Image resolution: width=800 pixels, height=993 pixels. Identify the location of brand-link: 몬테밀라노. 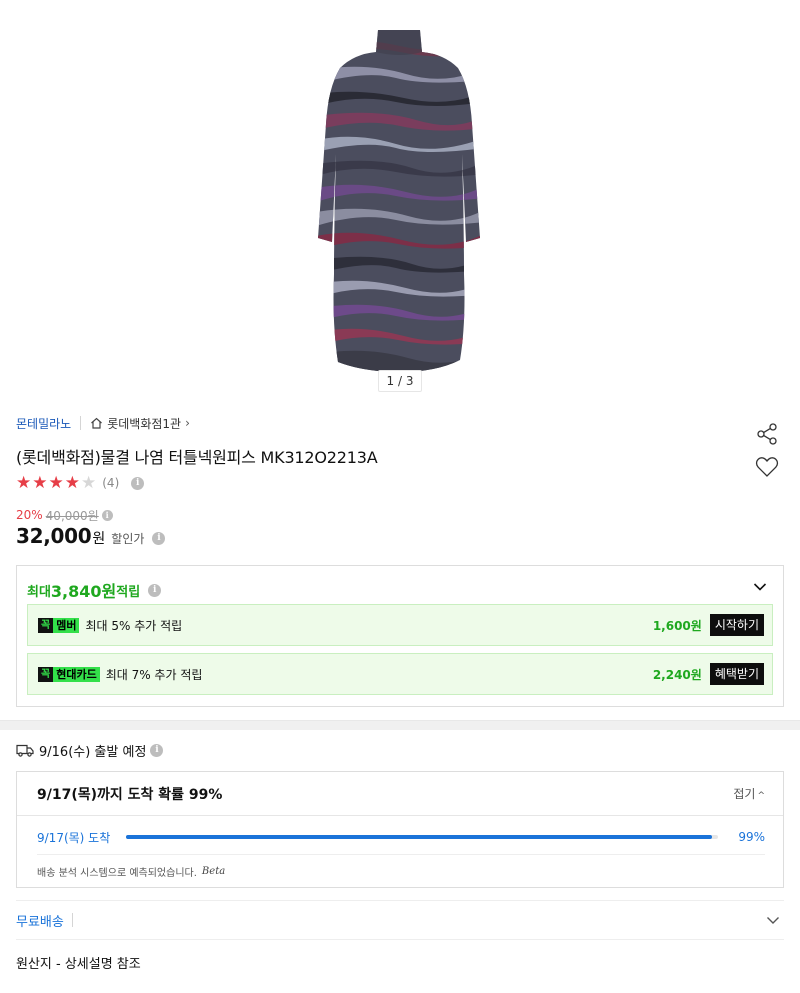
(43, 423).